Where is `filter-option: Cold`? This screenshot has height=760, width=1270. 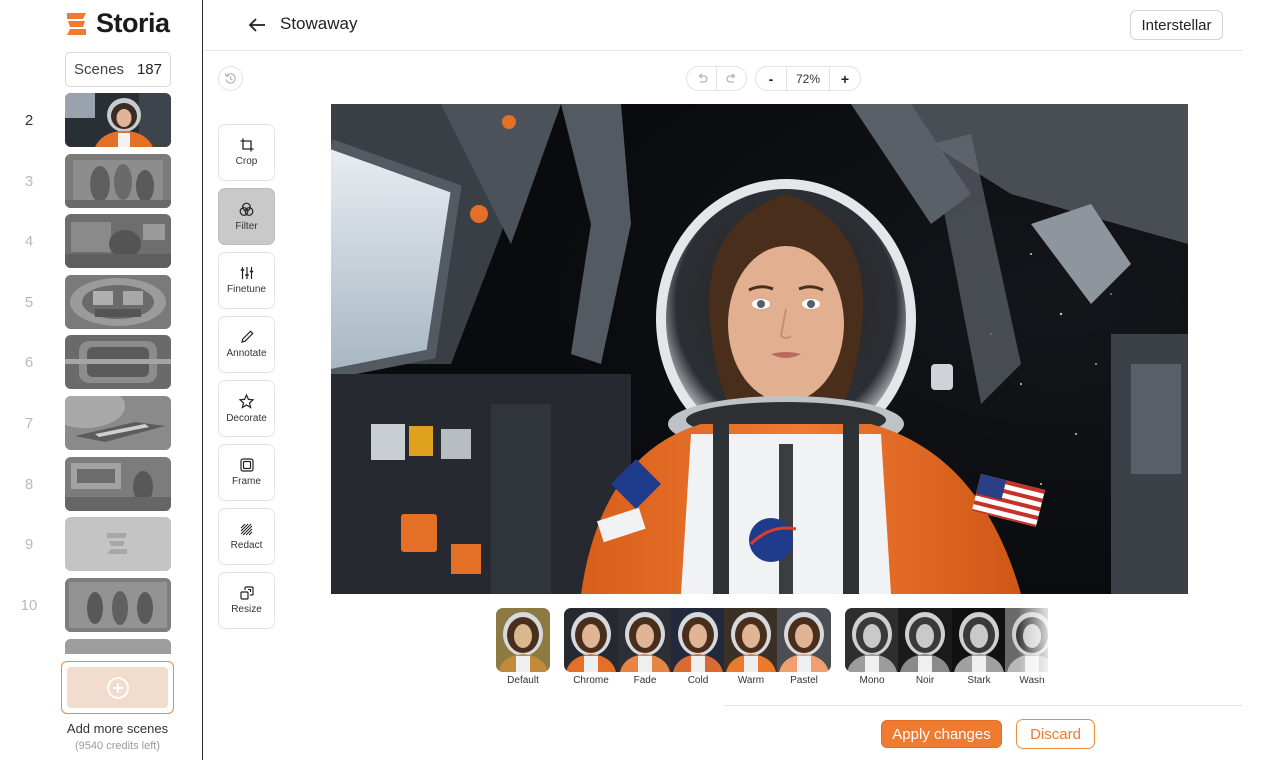
filter-option: Cold is located at coordinates (698, 647).